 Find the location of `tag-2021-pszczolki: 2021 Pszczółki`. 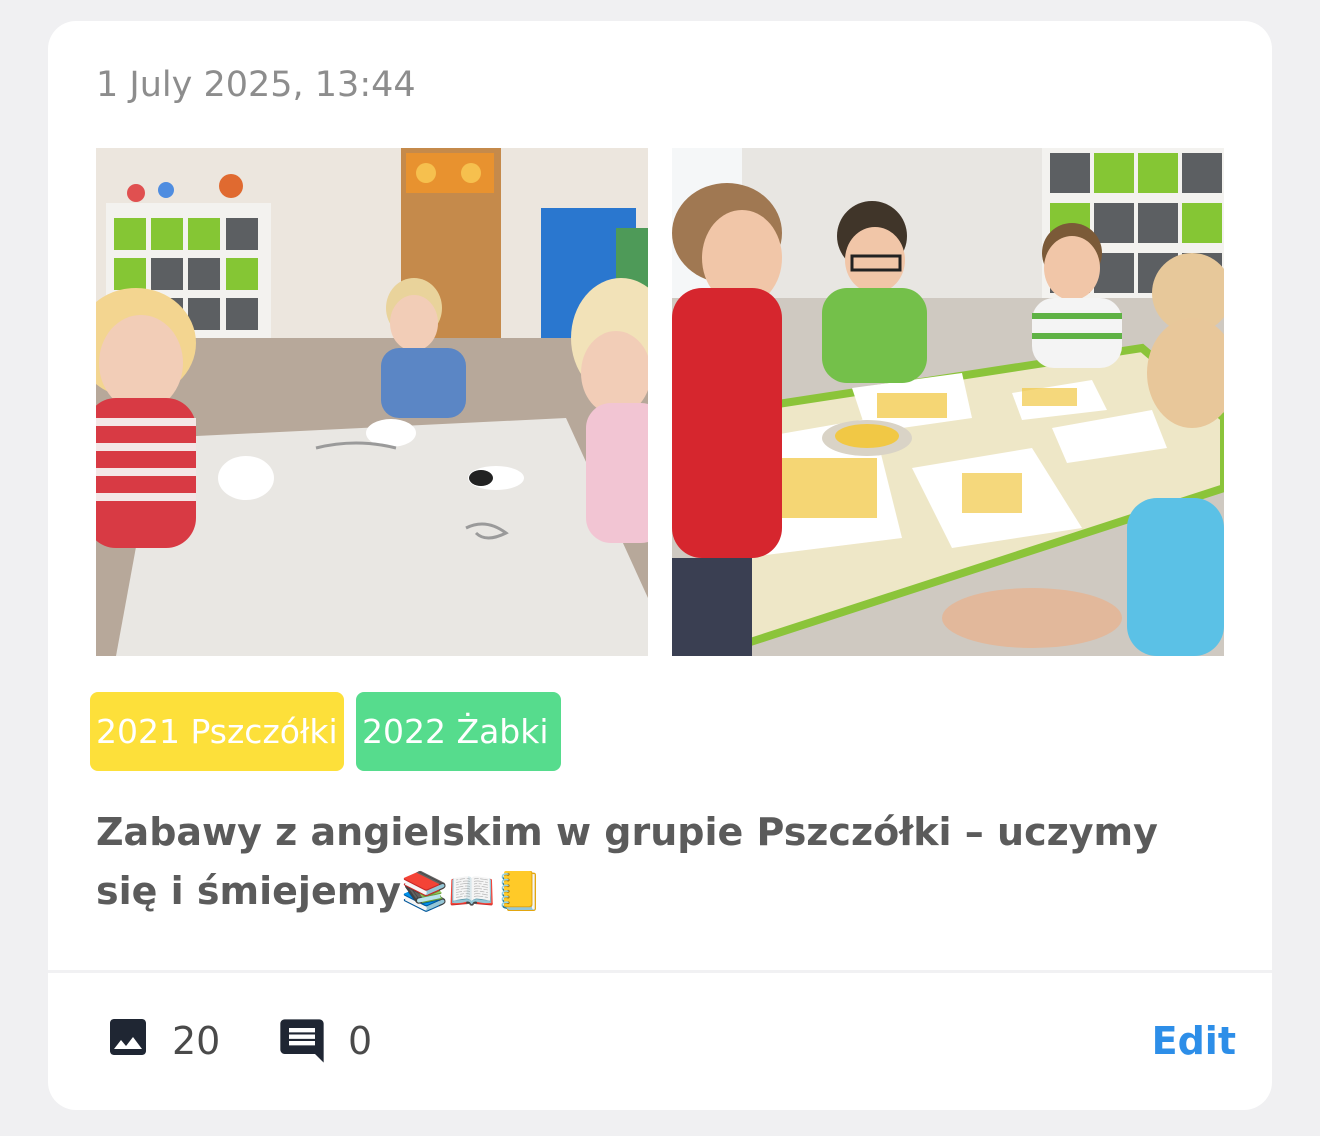

tag-2021-pszczolki: 2021 Pszczółki is located at coordinates (217, 731).